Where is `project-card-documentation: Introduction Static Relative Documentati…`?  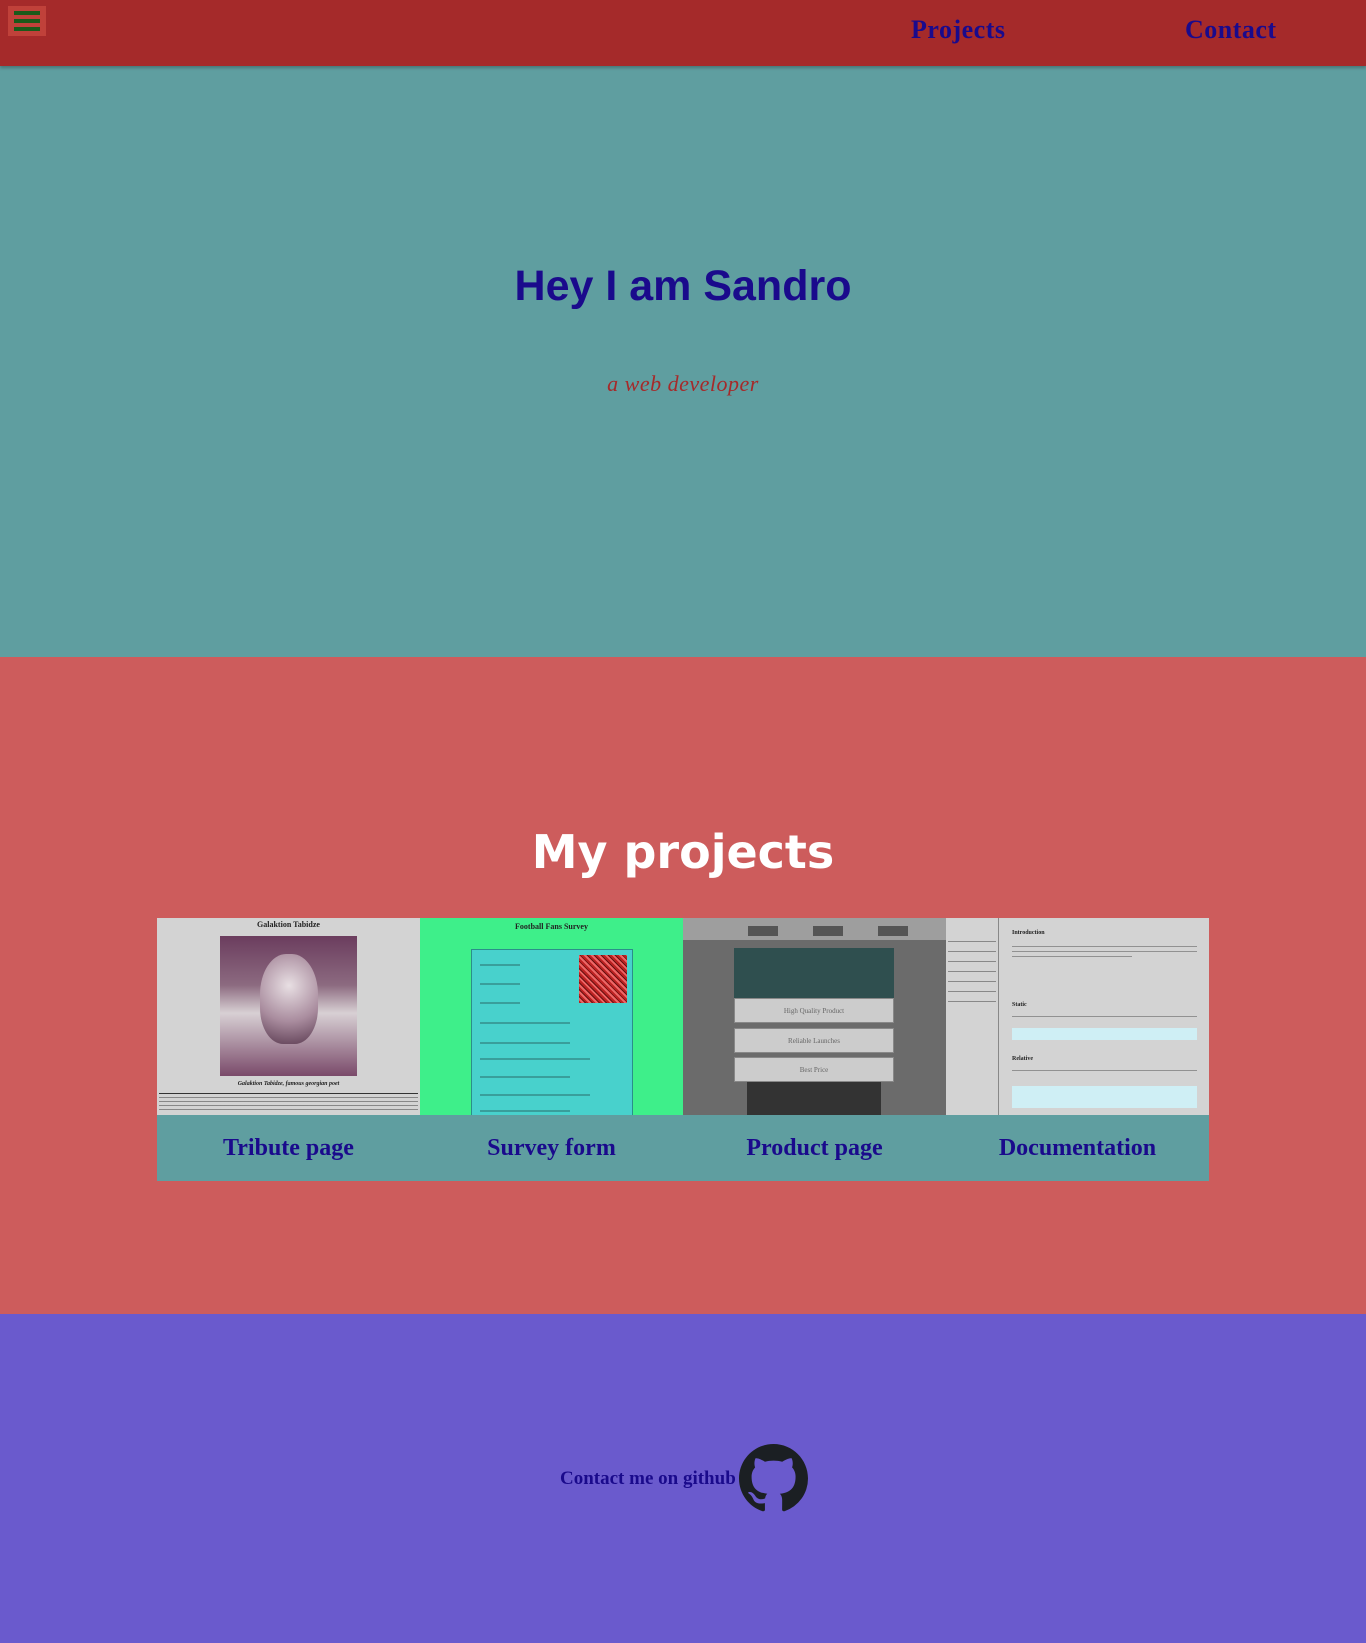 project-card-documentation: Introduction Static Relative Documentati… is located at coordinates (1077, 1049).